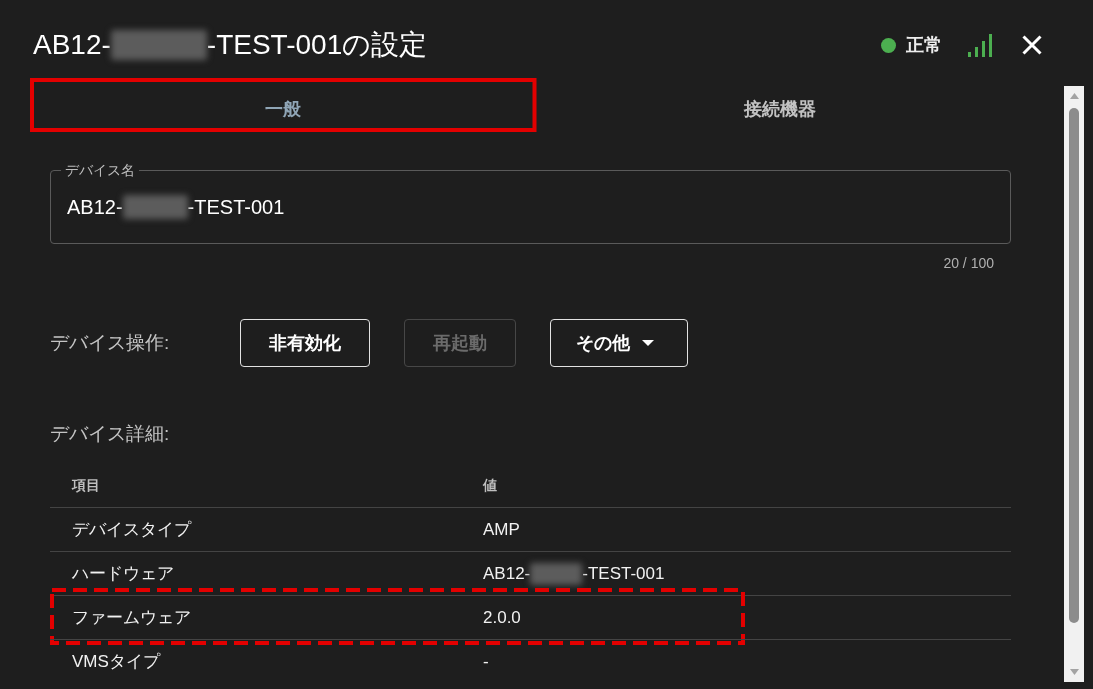 Image resolution: width=1093 pixels, height=689 pixels. What do you see at coordinates (110, 434) in the screenshot?
I see `section-label: デバイス詳細:` at bounding box center [110, 434].